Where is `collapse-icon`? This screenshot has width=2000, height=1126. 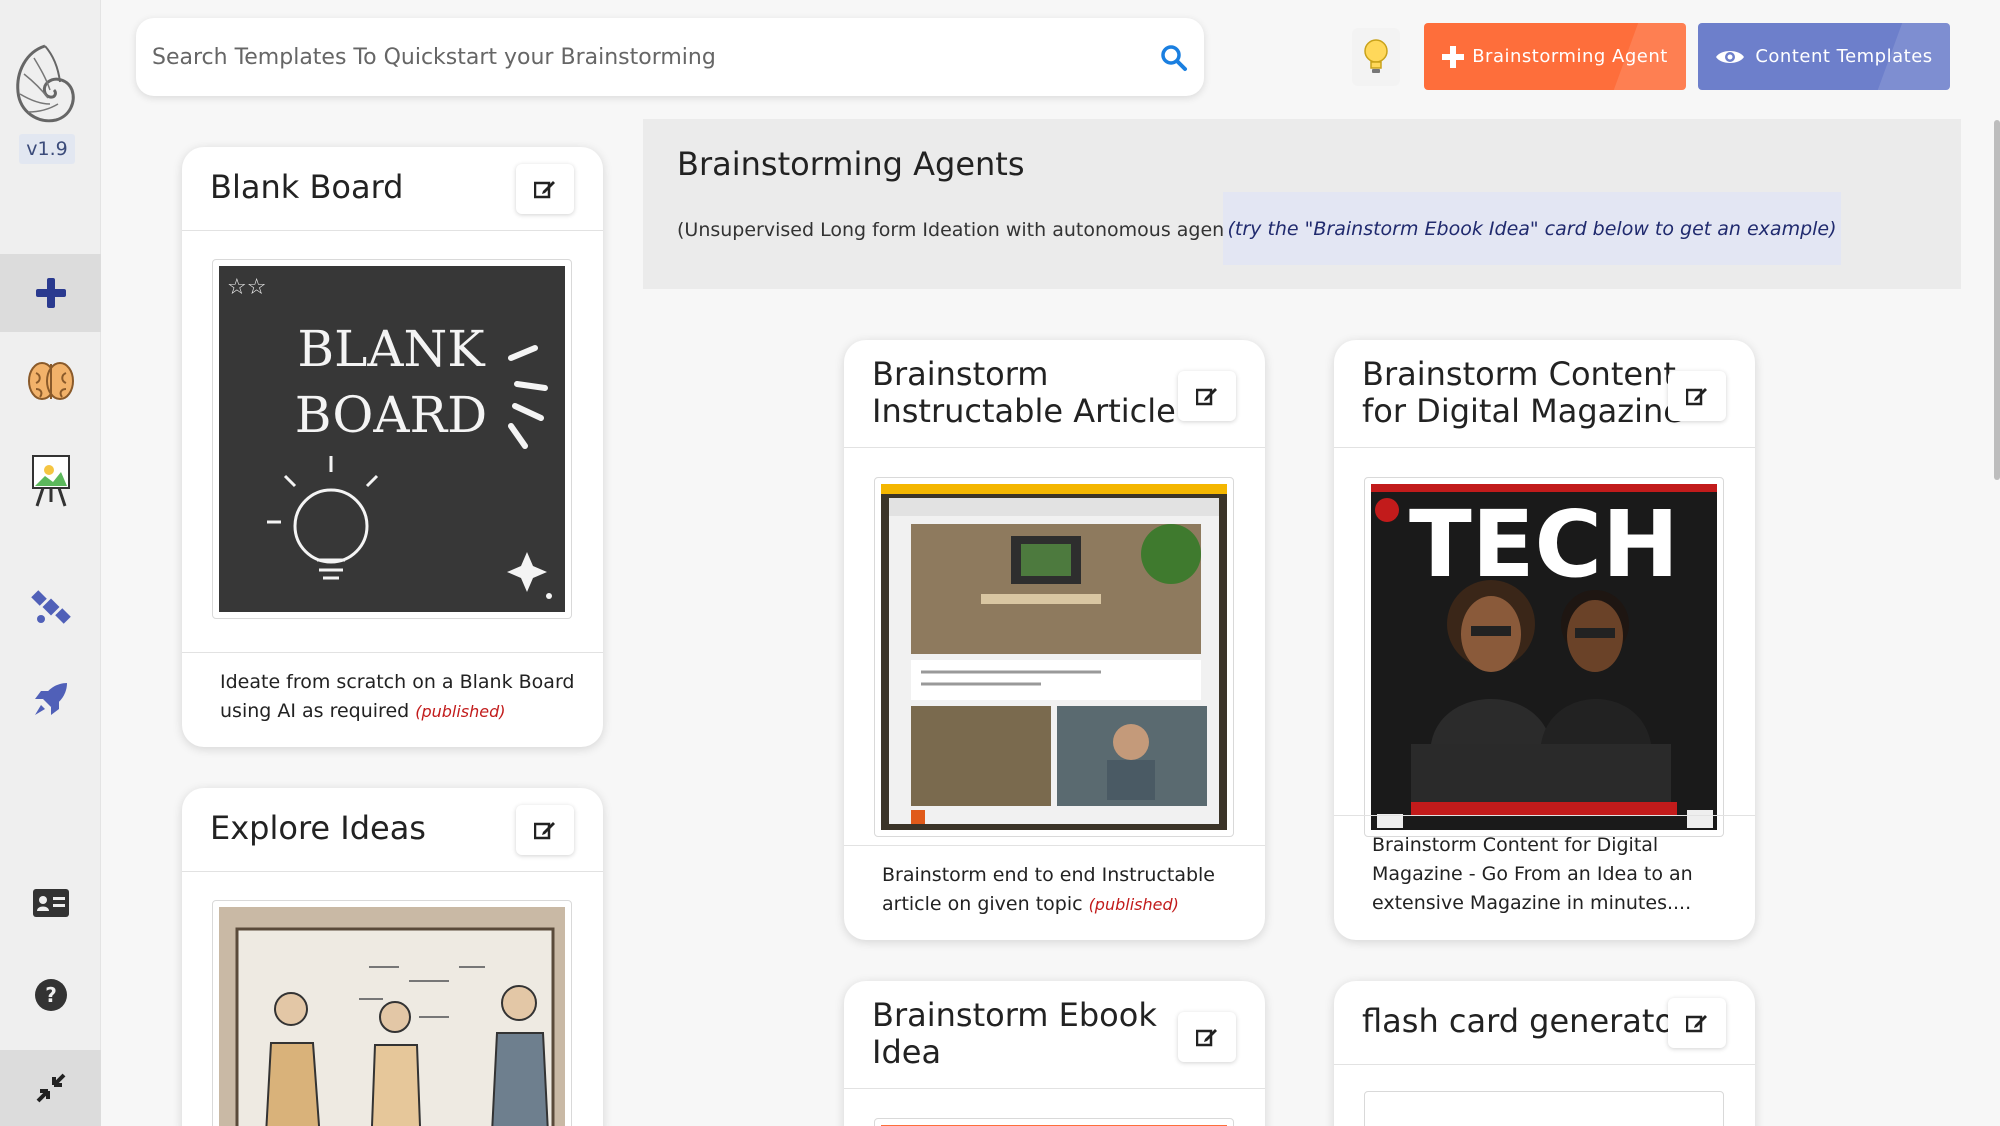 collapse-icon is located at coordinates (50, 1088).